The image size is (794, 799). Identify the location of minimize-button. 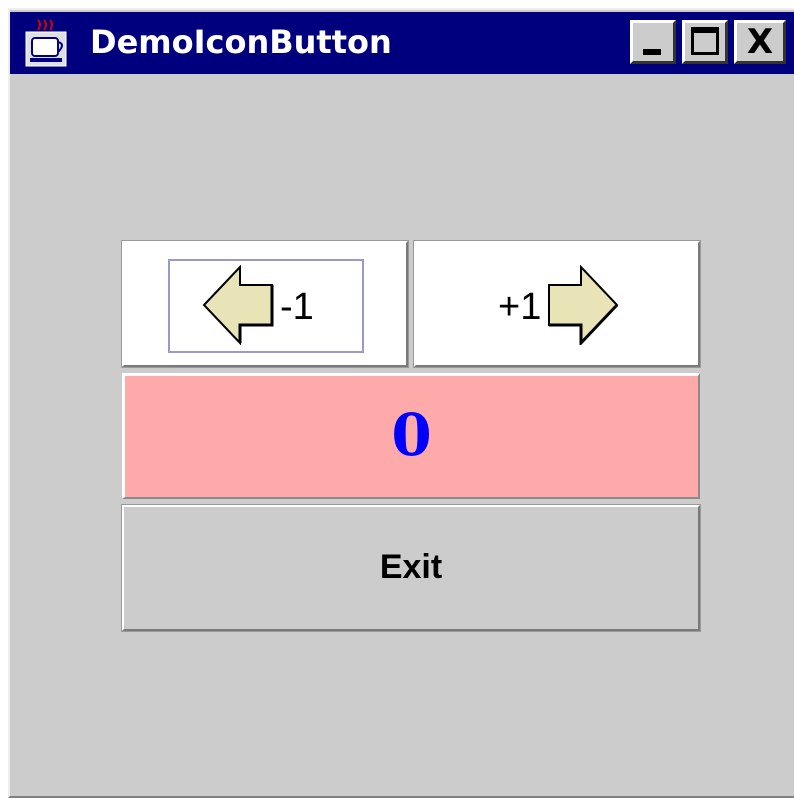
(653, 42).